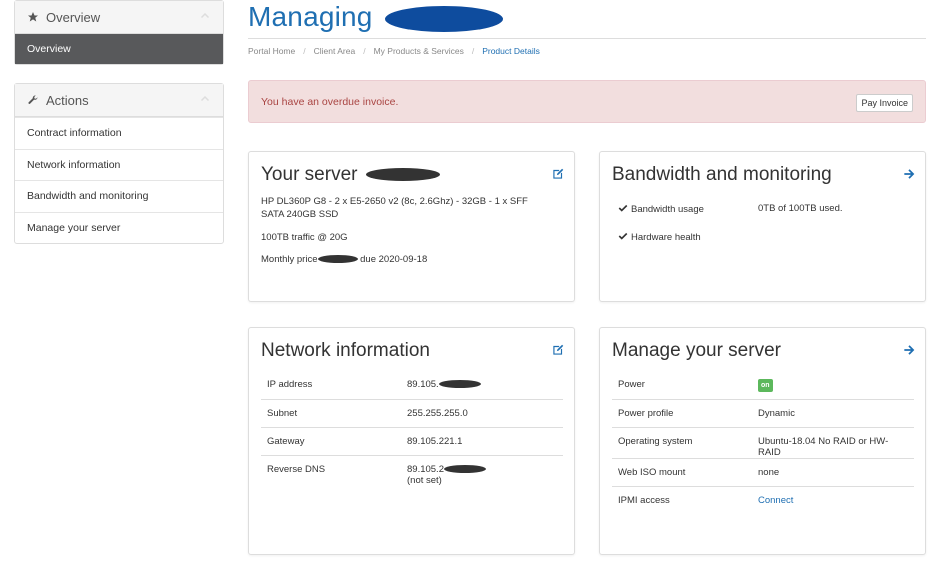  I want to click on reverse-dns-label: Reverse DNS, so click(331, 477).